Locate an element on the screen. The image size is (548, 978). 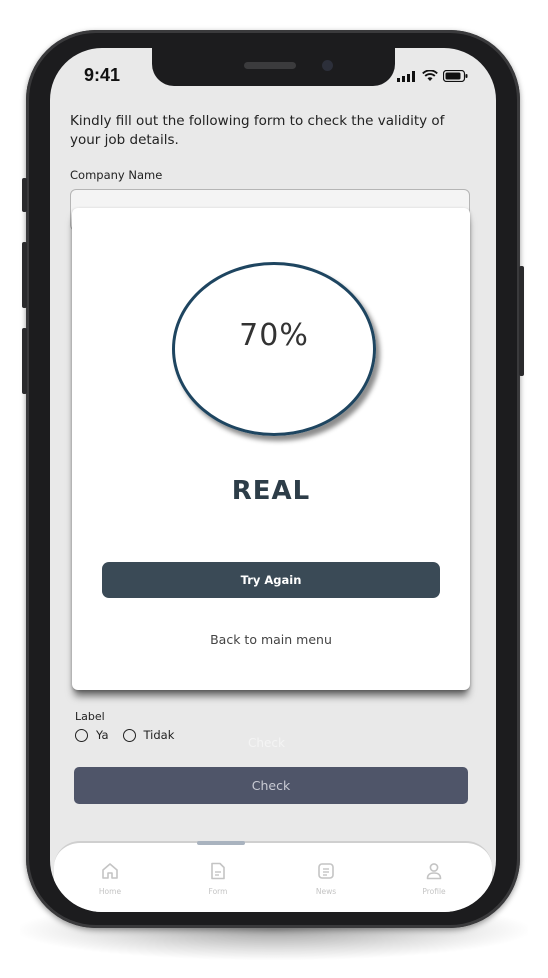
tab-home-label: Home is located at coordinates (110, 891).